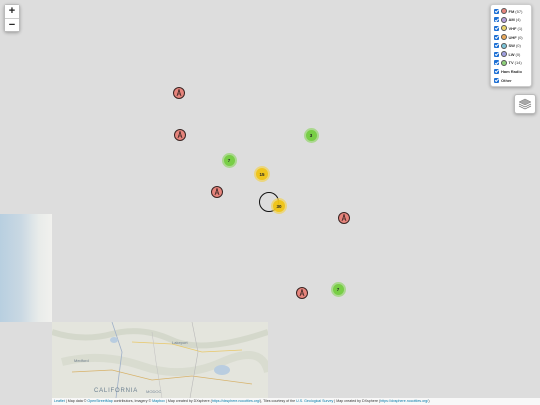  Describe the element at coordinates (81, 360) in the screenshot. I see `medford-label: Medford` at that location.